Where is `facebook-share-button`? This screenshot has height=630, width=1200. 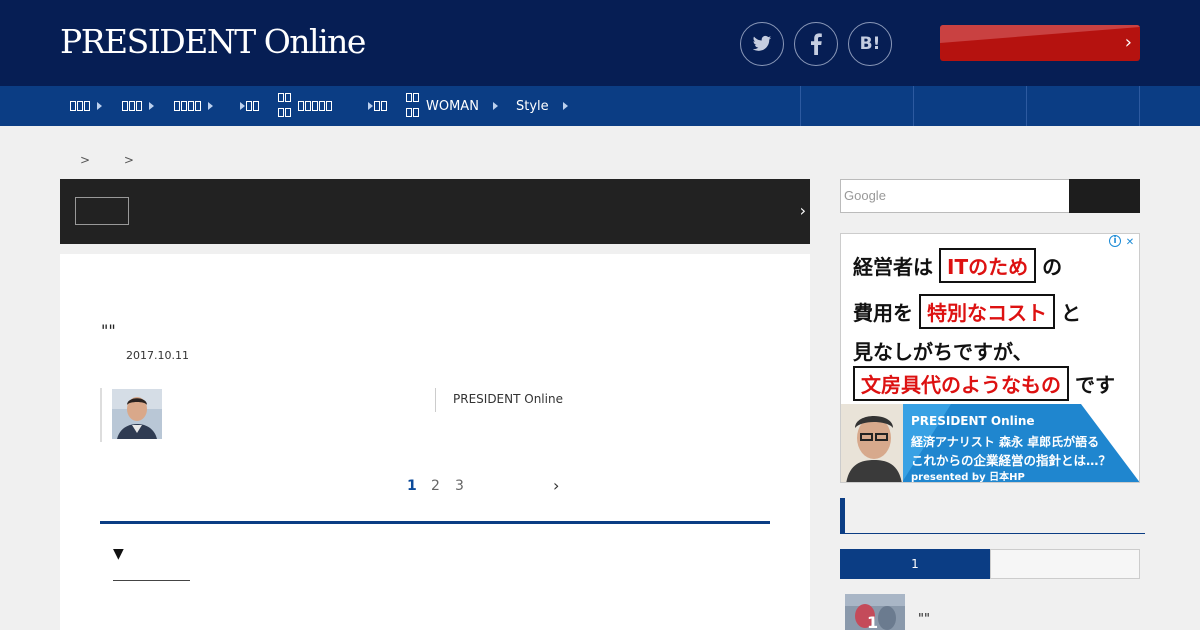 facebook-share-button is located at coordinates (816, 44).